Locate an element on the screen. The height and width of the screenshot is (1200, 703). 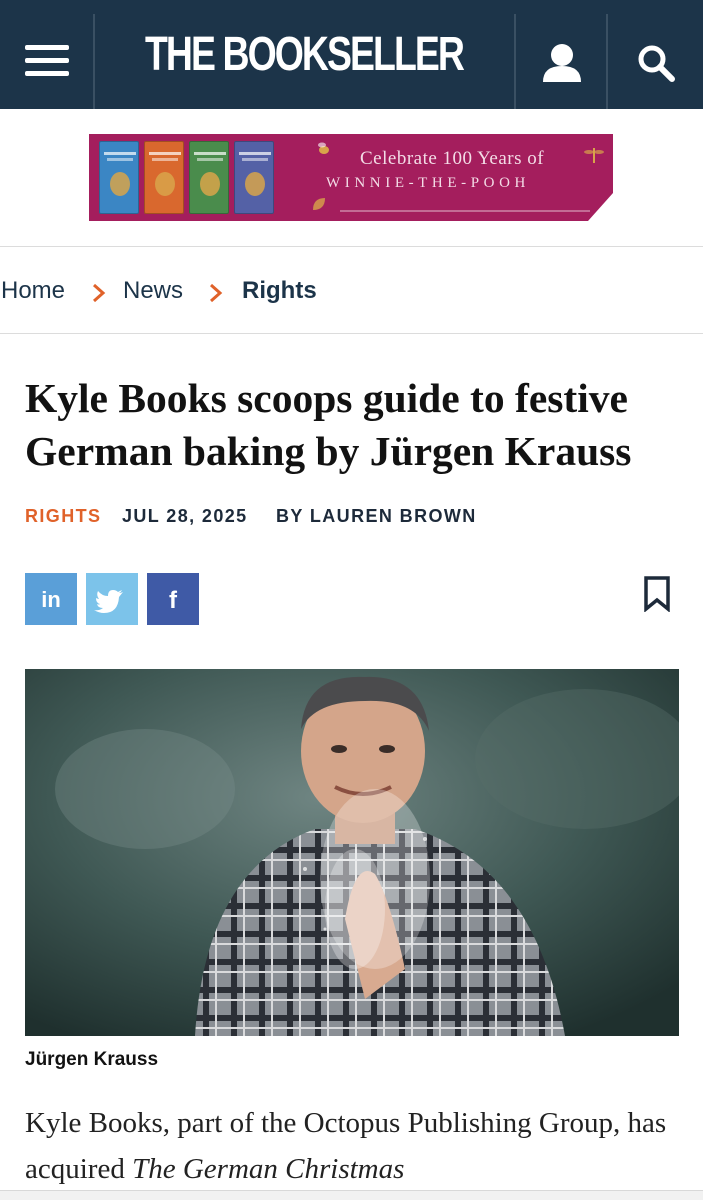
svg-text: f is located at coordinates (173, 600).